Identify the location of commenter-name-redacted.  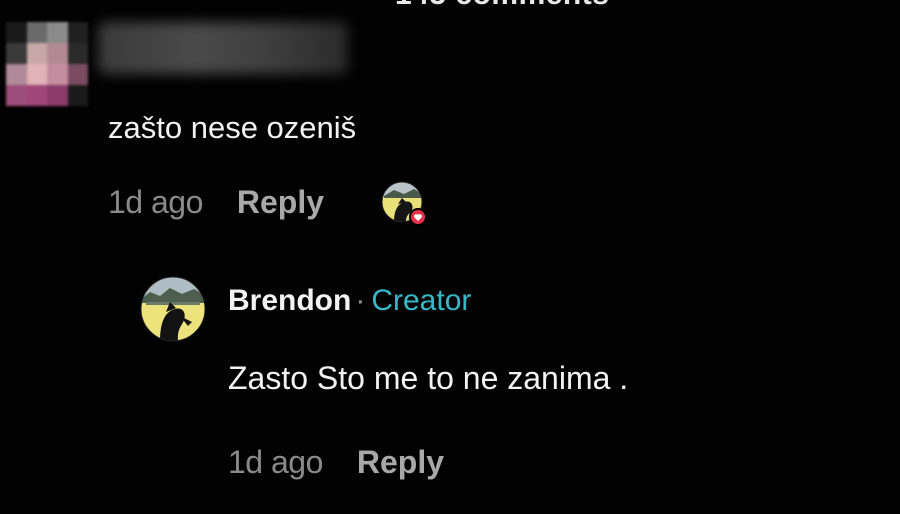
(223, 48).